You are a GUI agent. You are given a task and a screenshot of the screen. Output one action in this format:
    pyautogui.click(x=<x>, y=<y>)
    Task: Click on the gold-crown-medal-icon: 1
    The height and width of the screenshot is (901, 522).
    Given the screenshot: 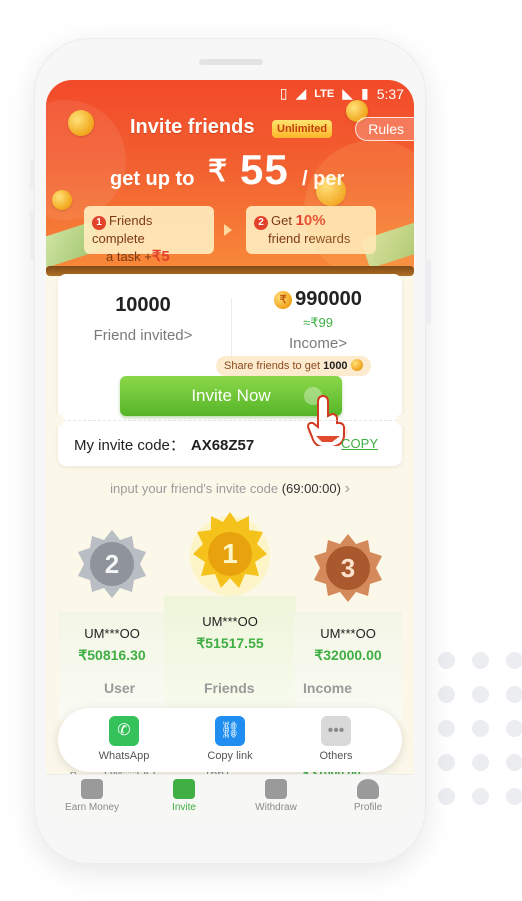 What is the action you would take?
    pyautogui.click(x=230, y=553)
    